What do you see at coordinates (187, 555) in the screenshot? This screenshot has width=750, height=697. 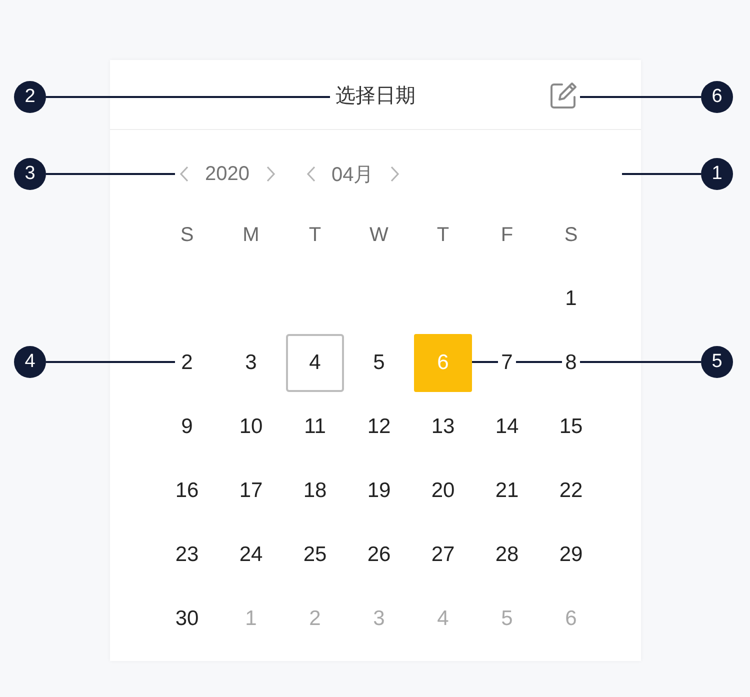 I see `calendar-day: 23` at bounding box center [187, 555].